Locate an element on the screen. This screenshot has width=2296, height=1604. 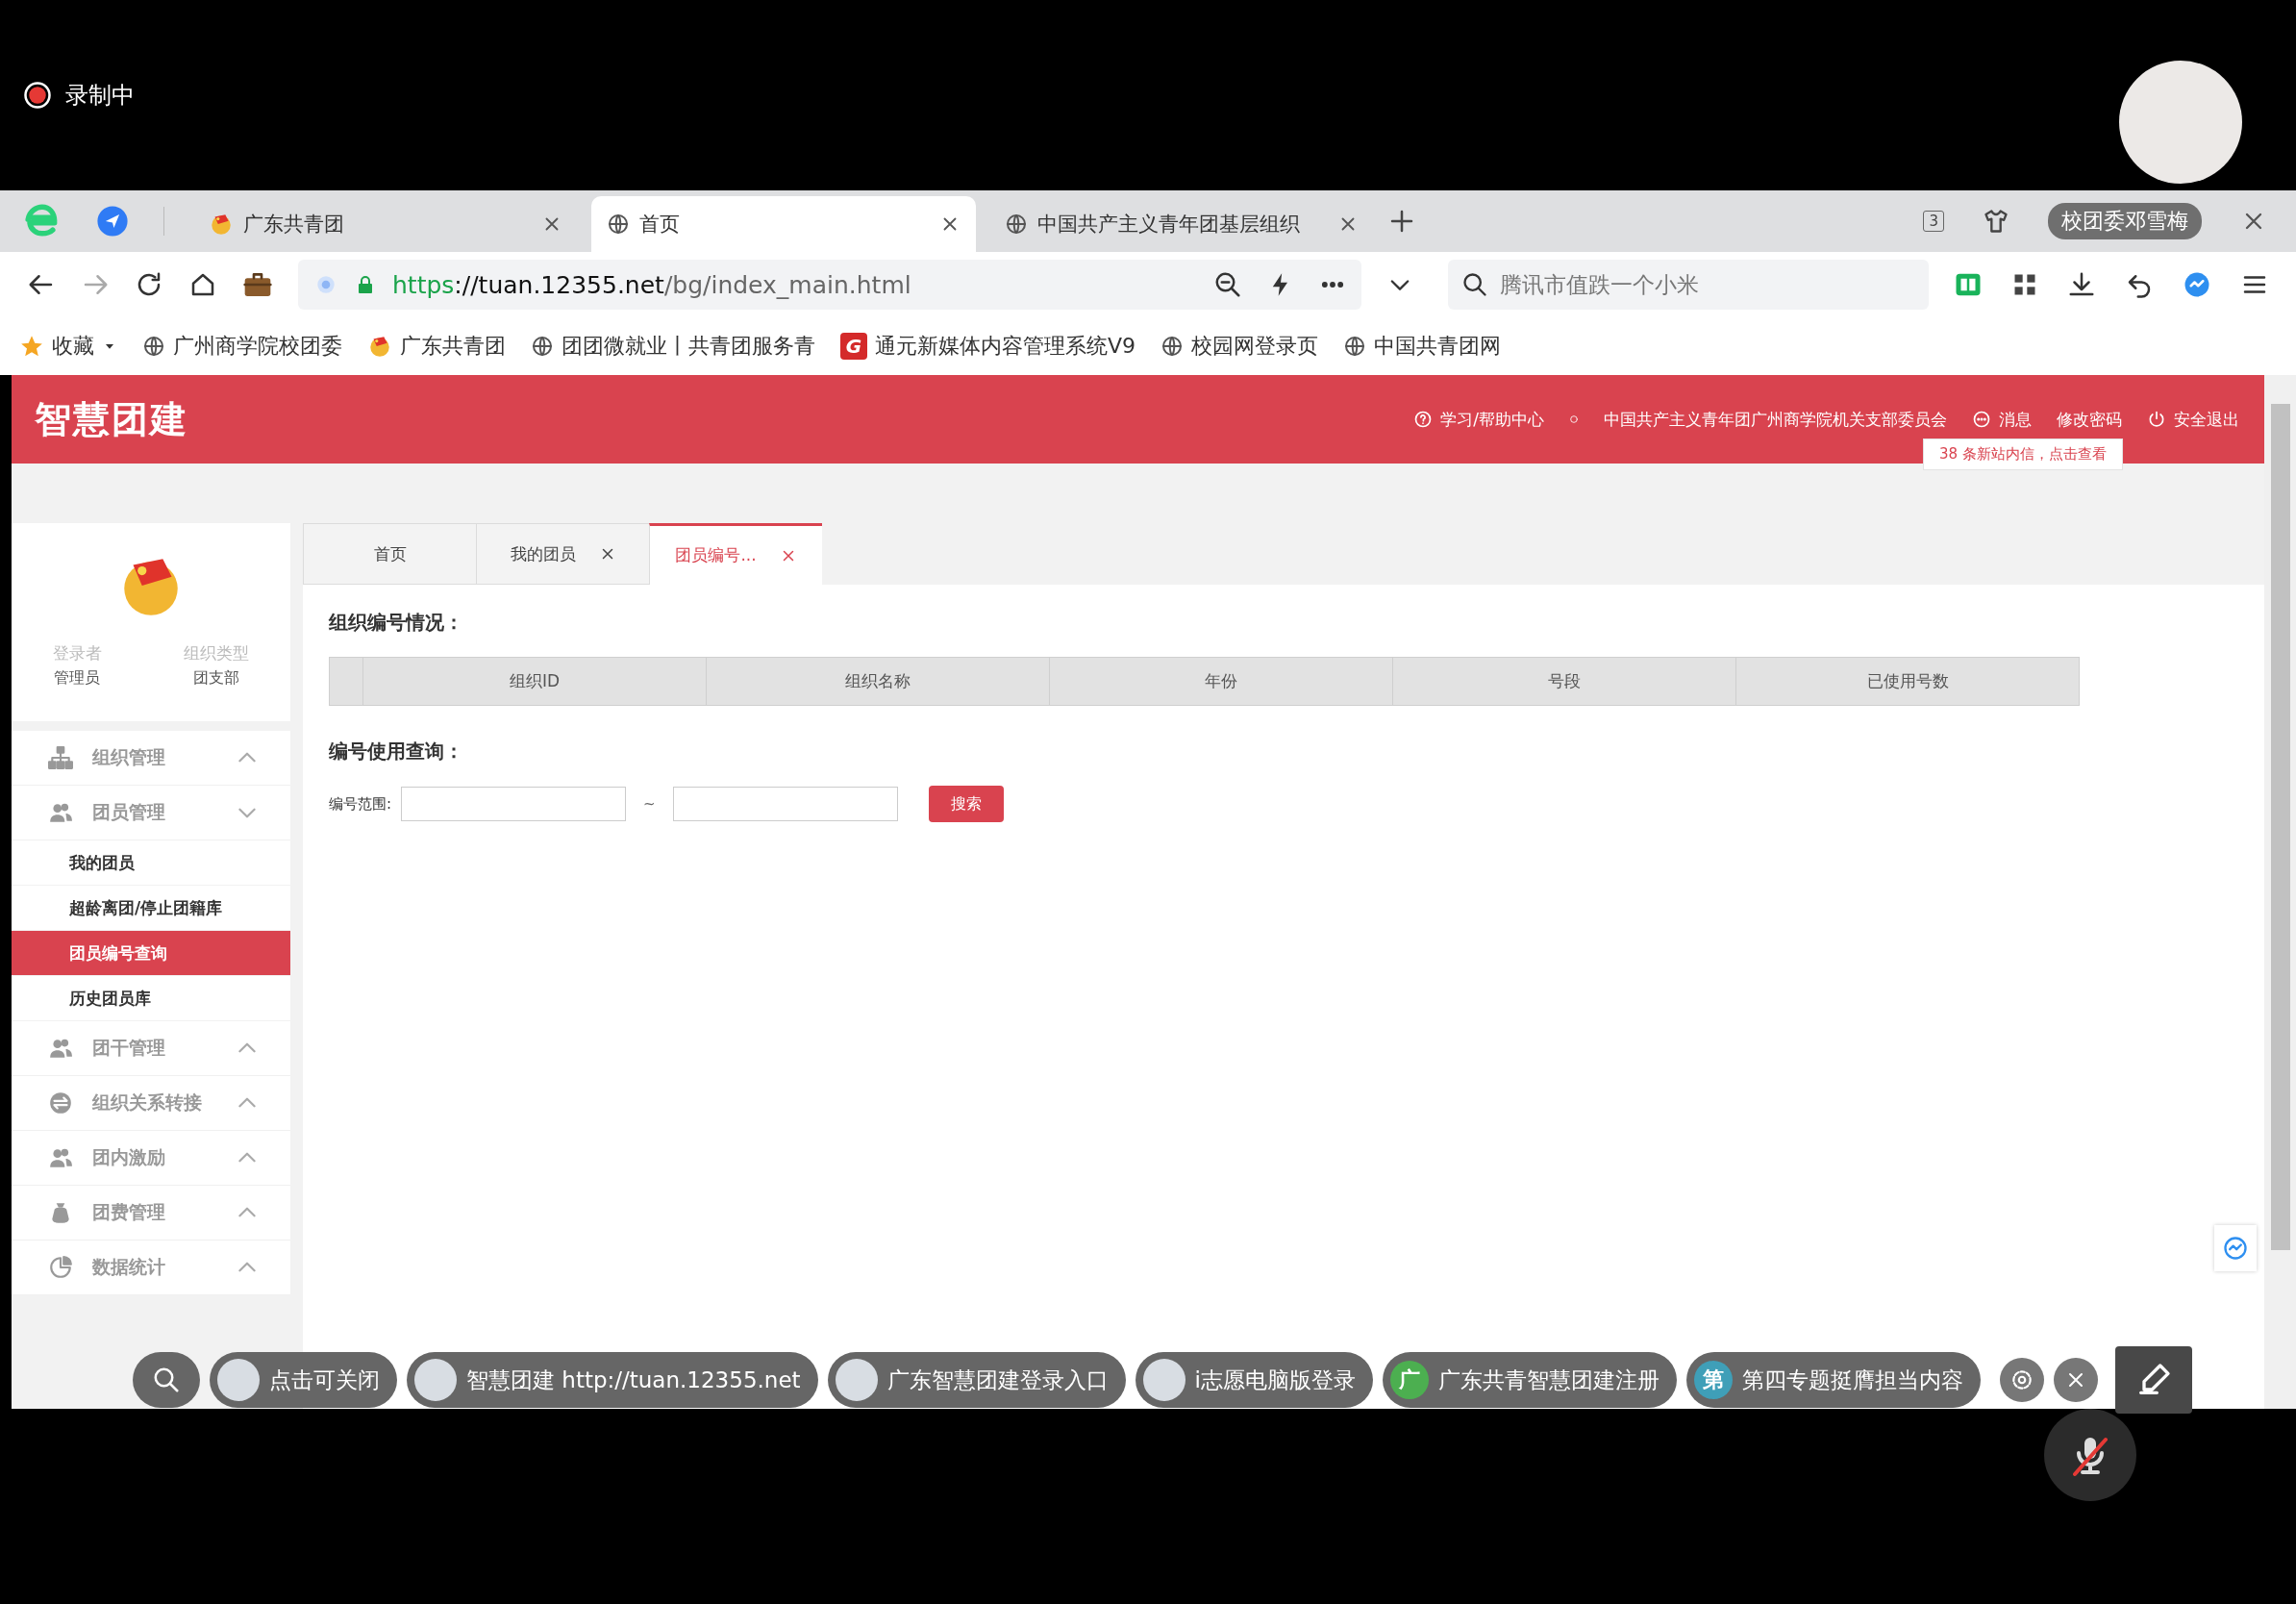
bookmark-link: 校园网登录页 is located at coordinates (1239, 346).